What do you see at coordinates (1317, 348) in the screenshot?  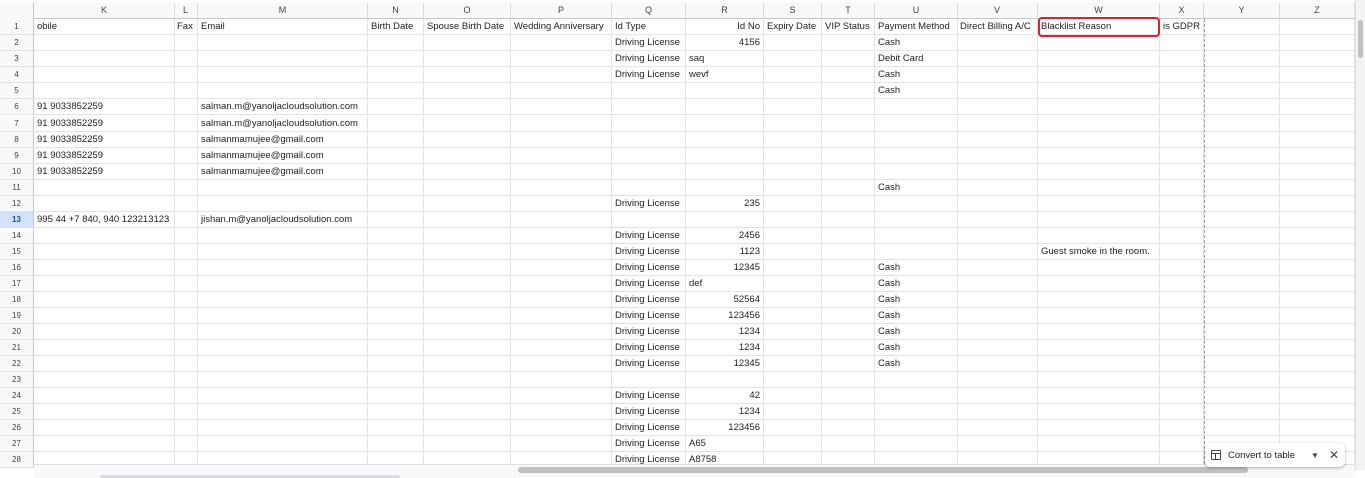 I see `cell-z21` at bounding box center [1317, 348].